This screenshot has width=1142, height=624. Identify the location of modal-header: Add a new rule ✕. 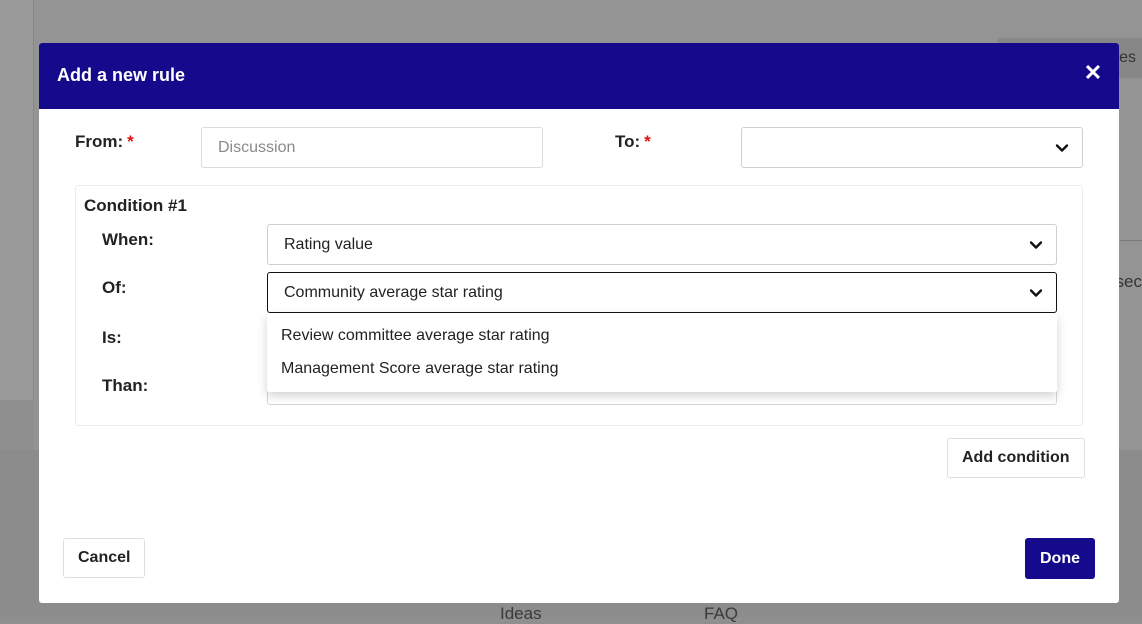
(579, 76).